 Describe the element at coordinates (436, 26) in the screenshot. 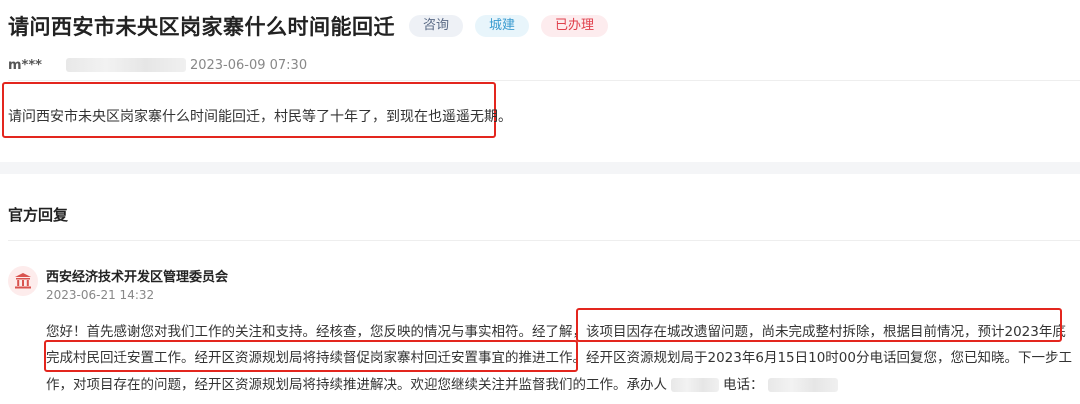

I see `tag-consult: 咨询` at that location.